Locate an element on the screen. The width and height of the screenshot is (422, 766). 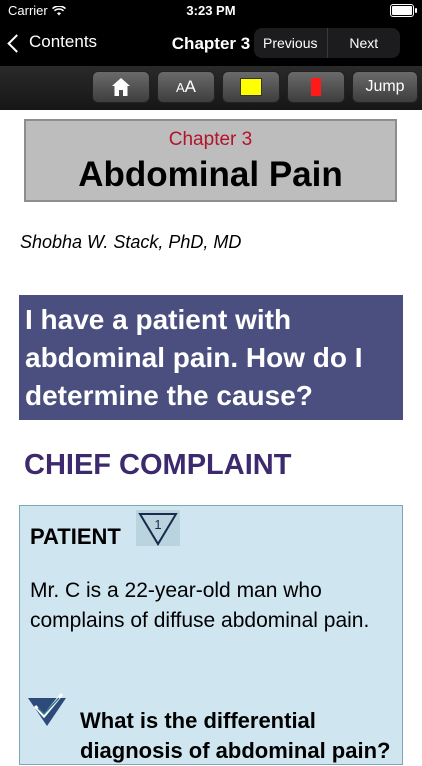
bookmark-button is located at coordinates (316, 87).